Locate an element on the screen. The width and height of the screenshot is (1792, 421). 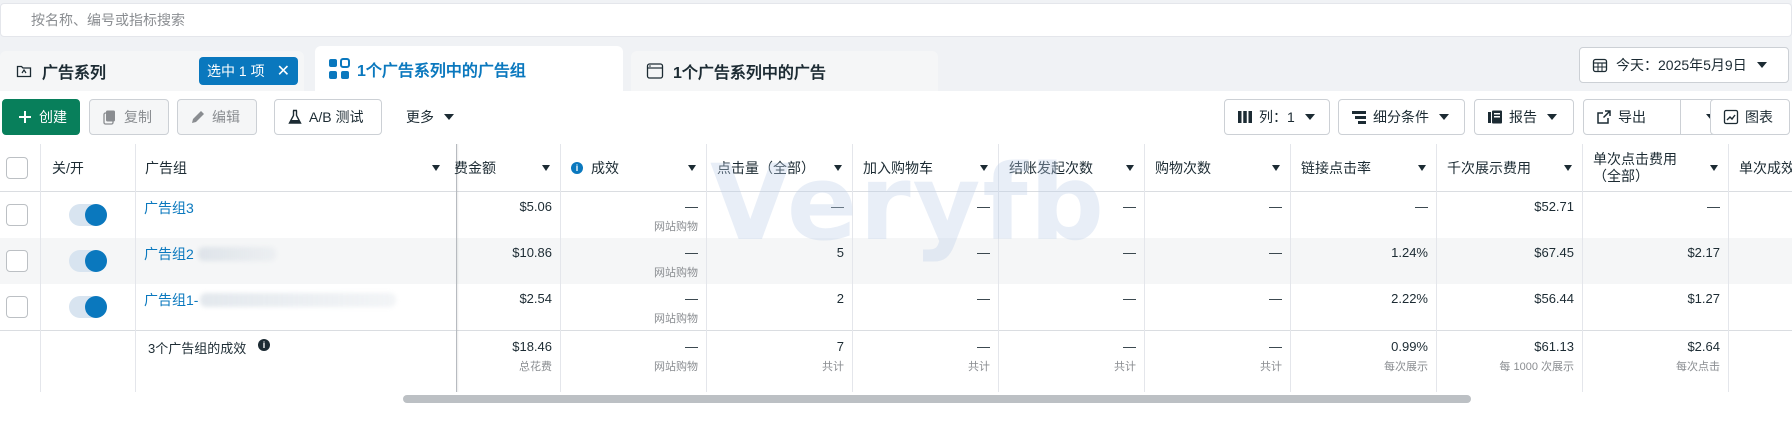
date-label: 今天：2025年5月9日 is located at coordinates (1681, 65).